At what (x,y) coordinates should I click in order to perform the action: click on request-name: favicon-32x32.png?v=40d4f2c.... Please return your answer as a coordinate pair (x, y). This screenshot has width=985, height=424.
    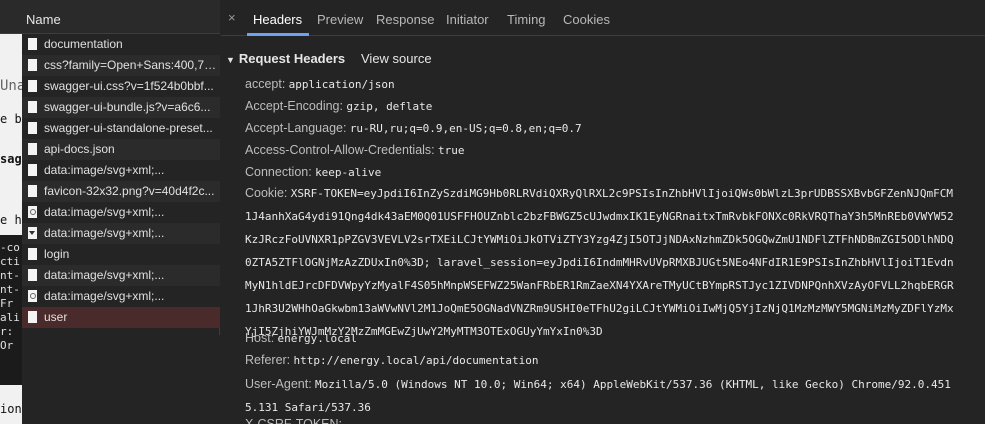
    Looking at the image, I should click on (129, 191).